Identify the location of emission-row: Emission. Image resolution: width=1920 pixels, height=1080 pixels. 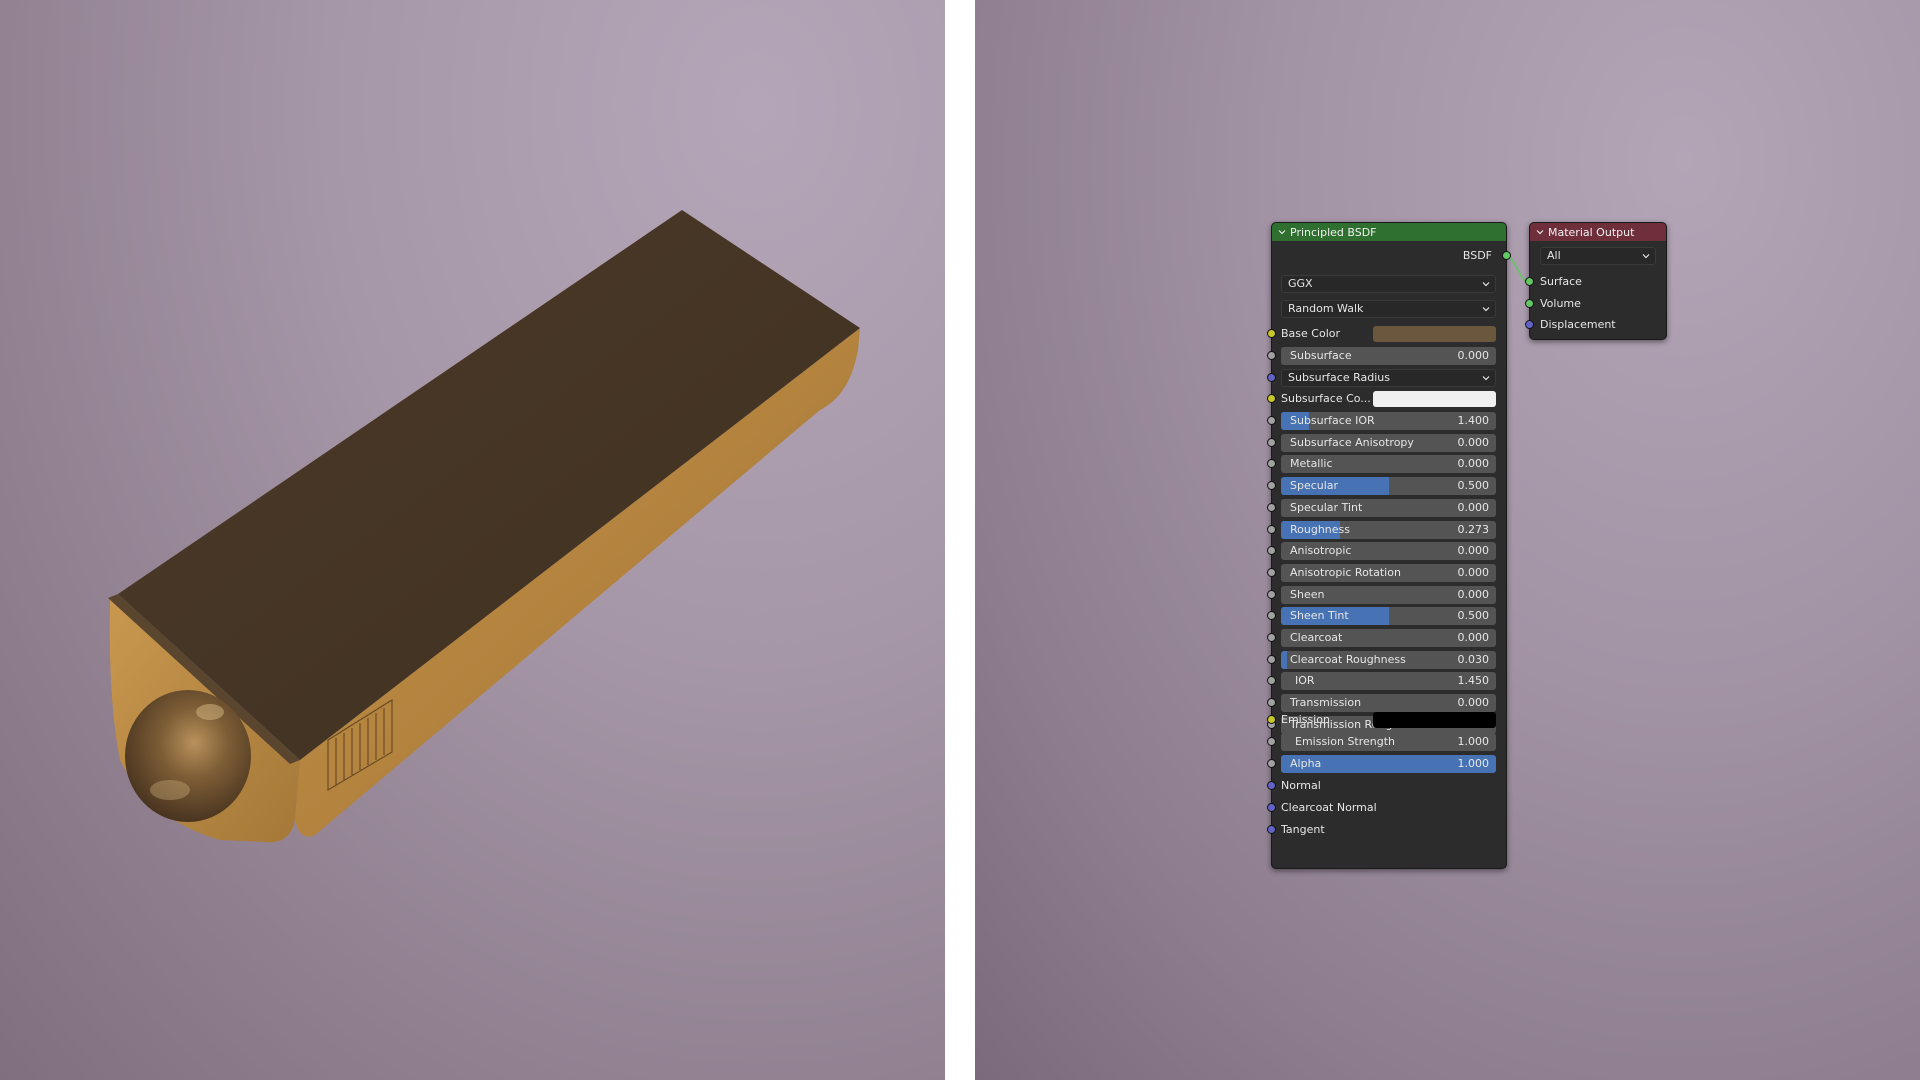
(1386, 720).